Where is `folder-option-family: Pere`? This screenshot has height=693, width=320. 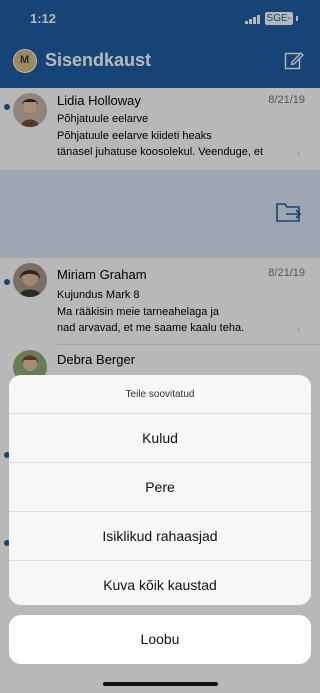
folder-option-family: Pere is located at coordinates (160, 487).